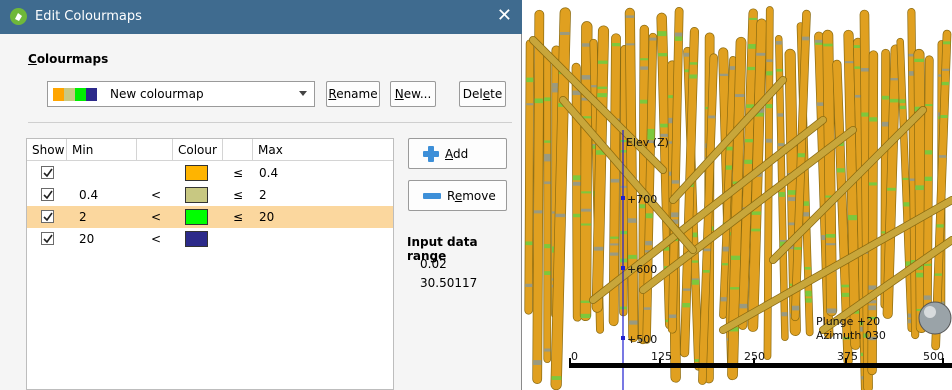 The width and height of the screenshot is (952, 390). Describe the element at coordinates (181, 94) in the screenshot. I see `colourmap-select: New colourmap` at that location.